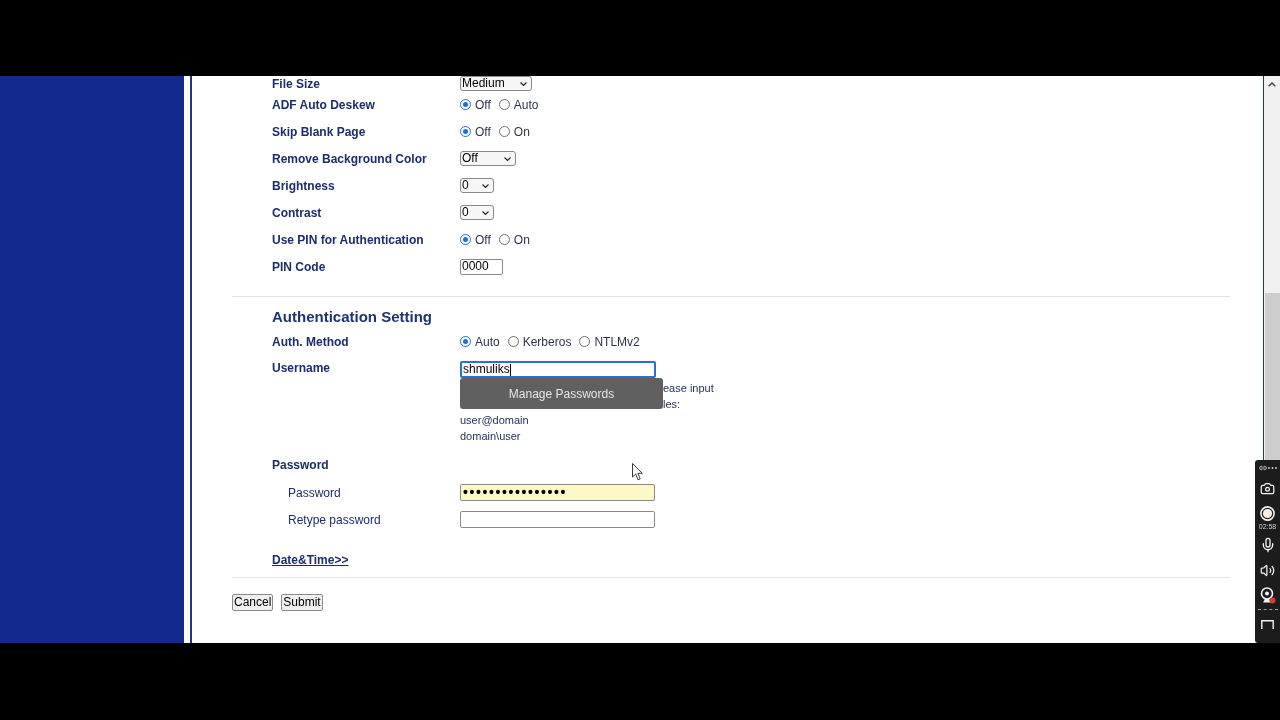 Image resolution: width=1280 pixels, height=720 pixels. I want to click on radio-label: NTLMv2, so click(617, 341).